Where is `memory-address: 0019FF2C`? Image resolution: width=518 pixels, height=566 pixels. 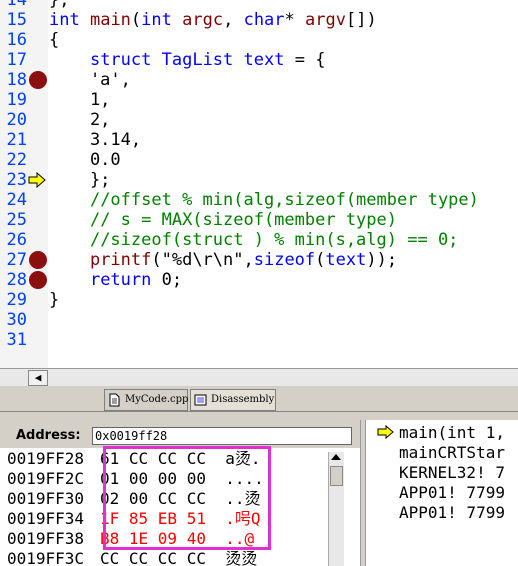
memory-address: 0019FF2C is located at coordinates (46, 478).